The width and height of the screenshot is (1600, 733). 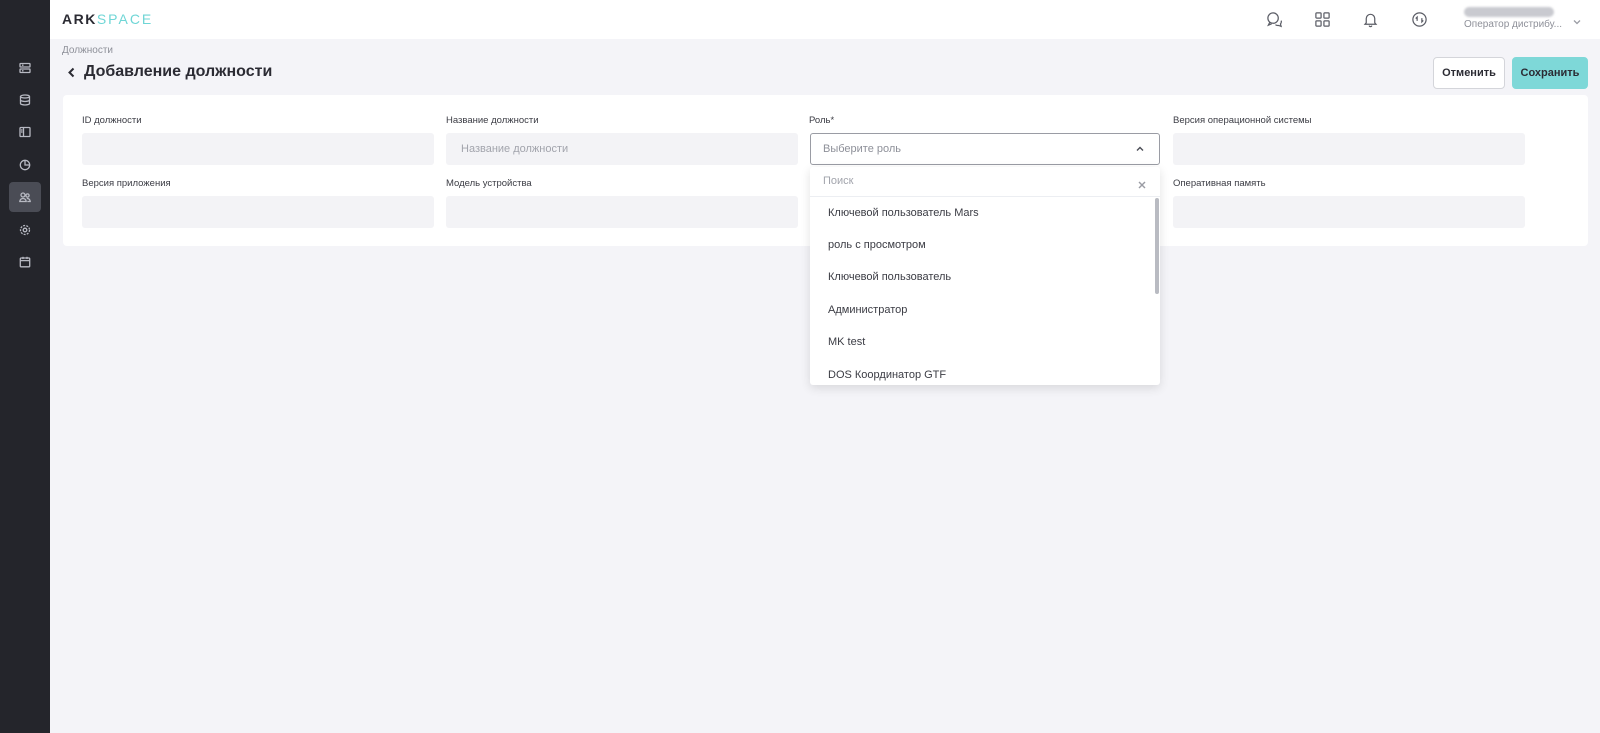 I want to click on calendar-icon, so click(x=25, y=262).